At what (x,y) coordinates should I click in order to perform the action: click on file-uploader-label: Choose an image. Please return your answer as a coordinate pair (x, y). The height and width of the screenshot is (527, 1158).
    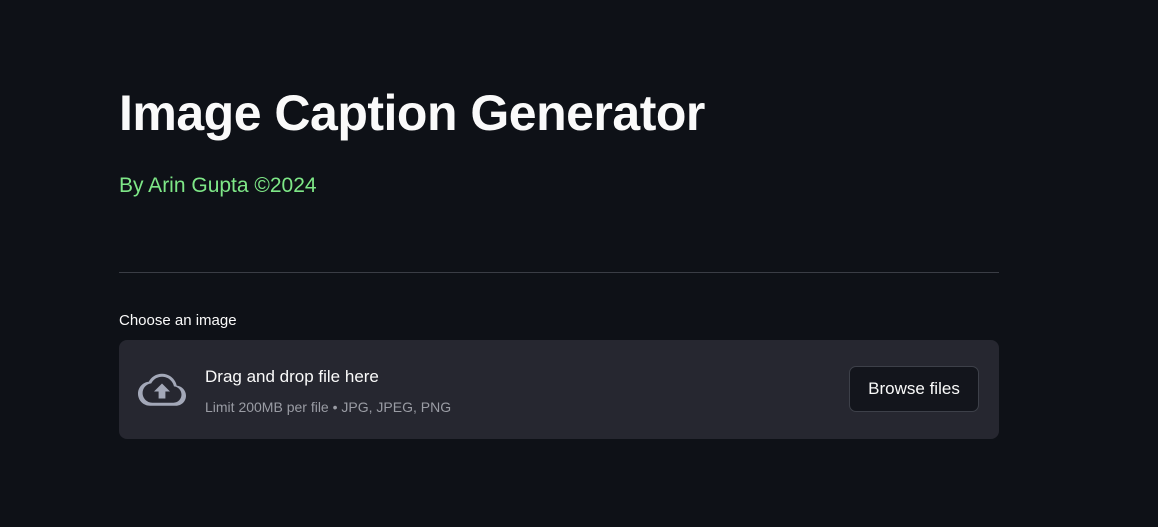
    Looking at the image, I should click on (178, 320).